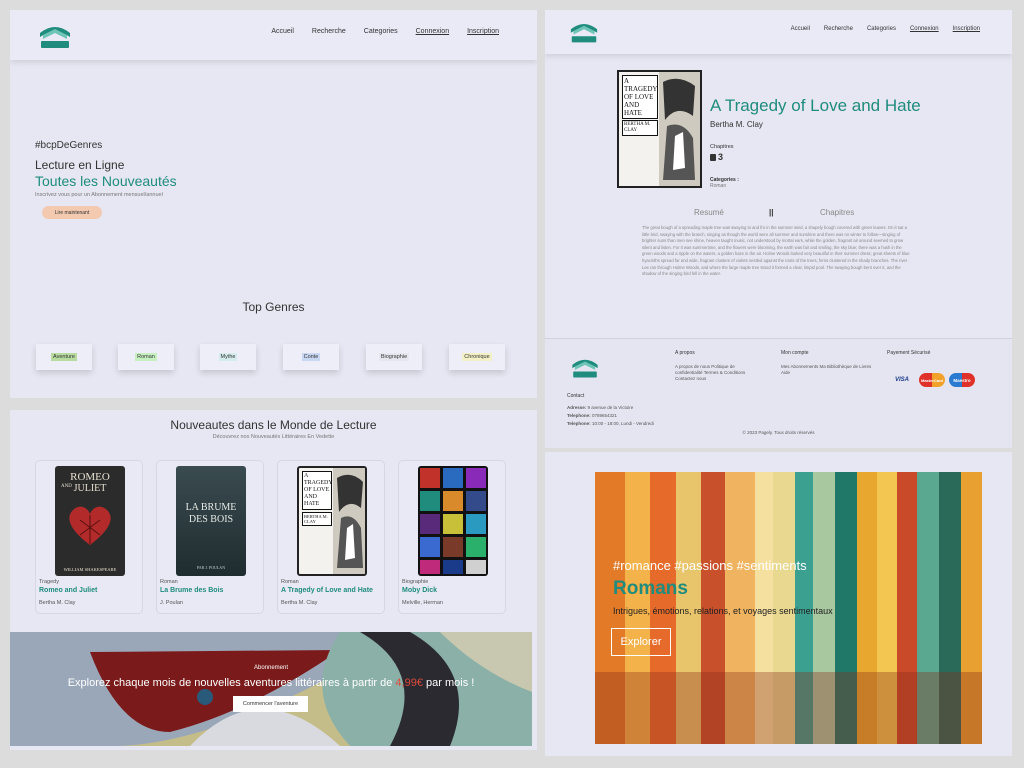  I want to click on book-title: La Brume des Bois, so click(191, 590).